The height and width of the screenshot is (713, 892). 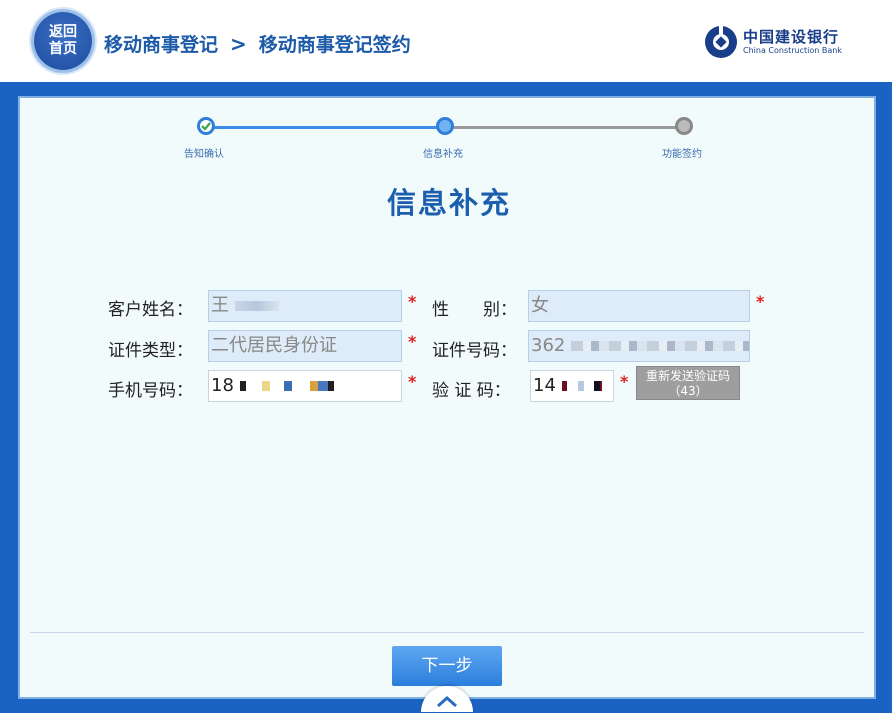 I want to click on breadcrumb-item-signing: 移动商事登记签约, so click(x=334, y=45).